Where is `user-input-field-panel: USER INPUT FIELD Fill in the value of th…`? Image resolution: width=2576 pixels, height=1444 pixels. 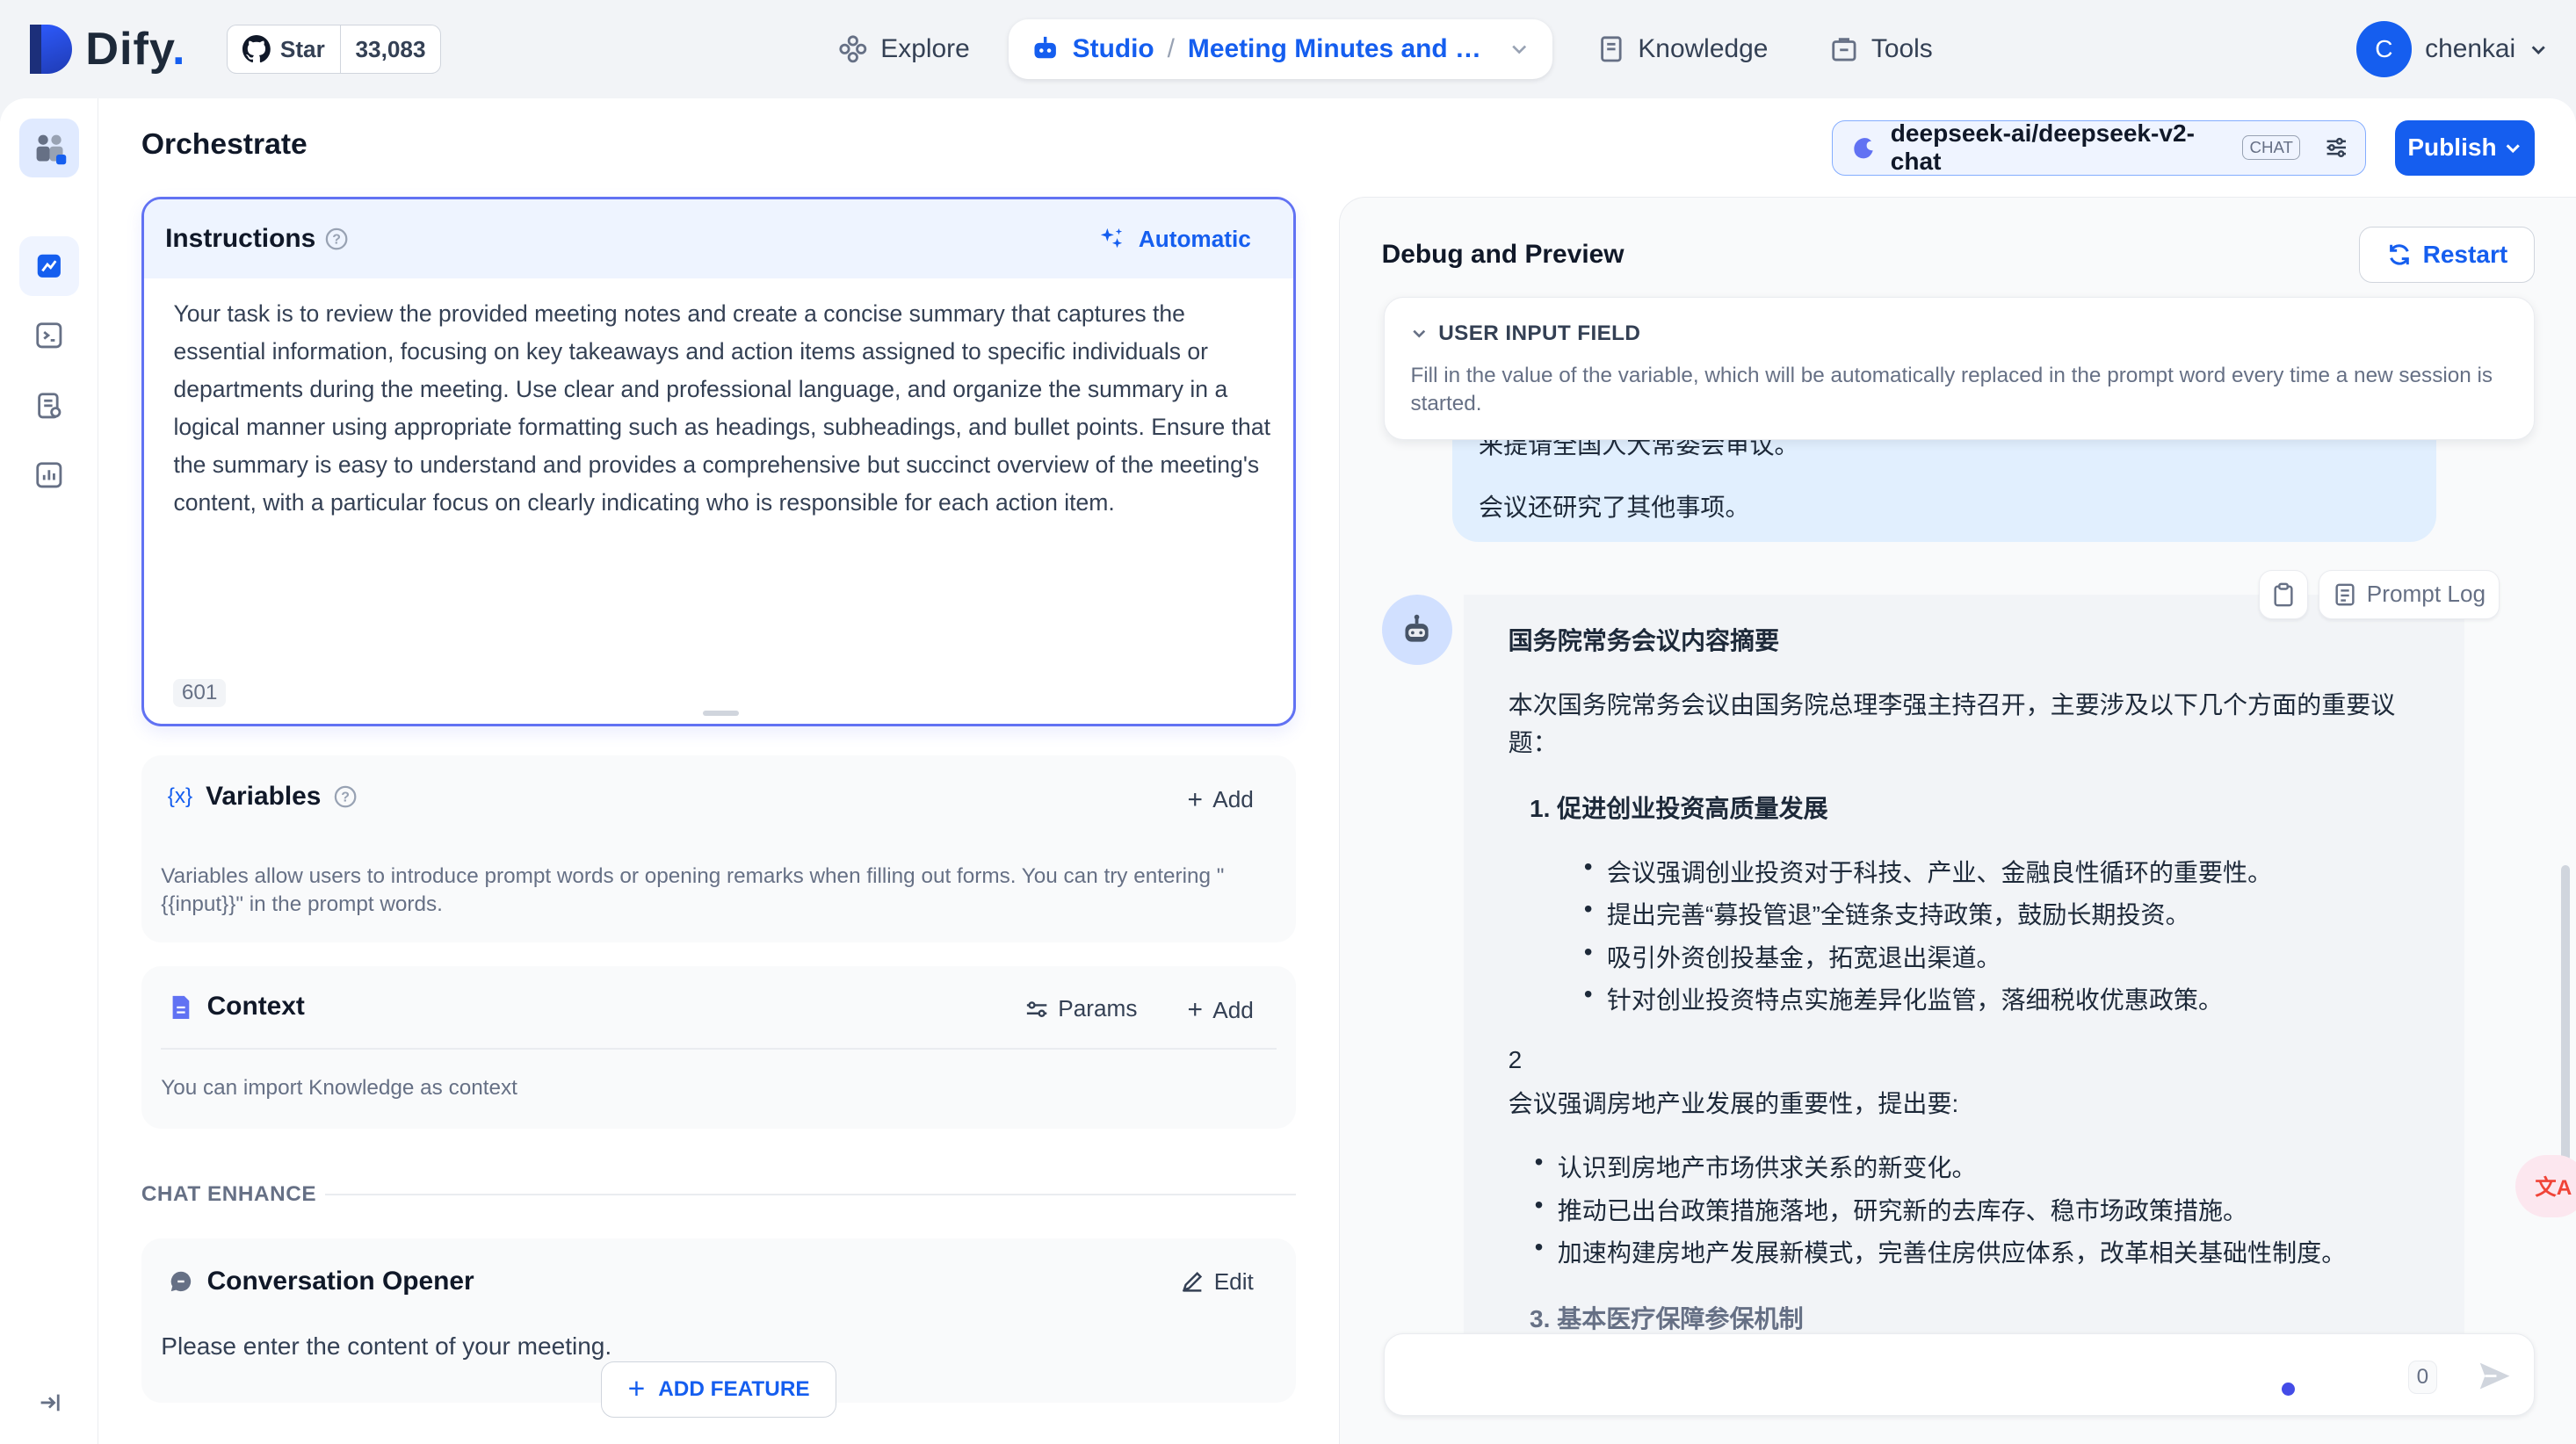 user-input-field-panel: USER INPUT FIELD Fill in the value of th… is located at coordinates (1959, 369).